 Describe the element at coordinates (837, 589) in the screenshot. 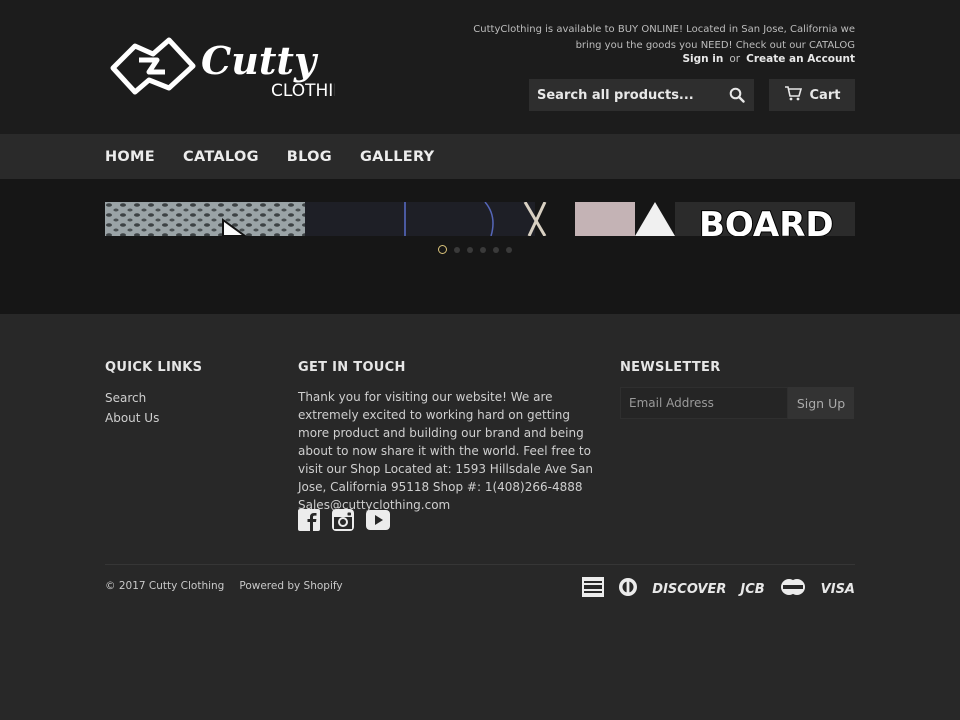

I see `visa-icon: VISA` at that location.